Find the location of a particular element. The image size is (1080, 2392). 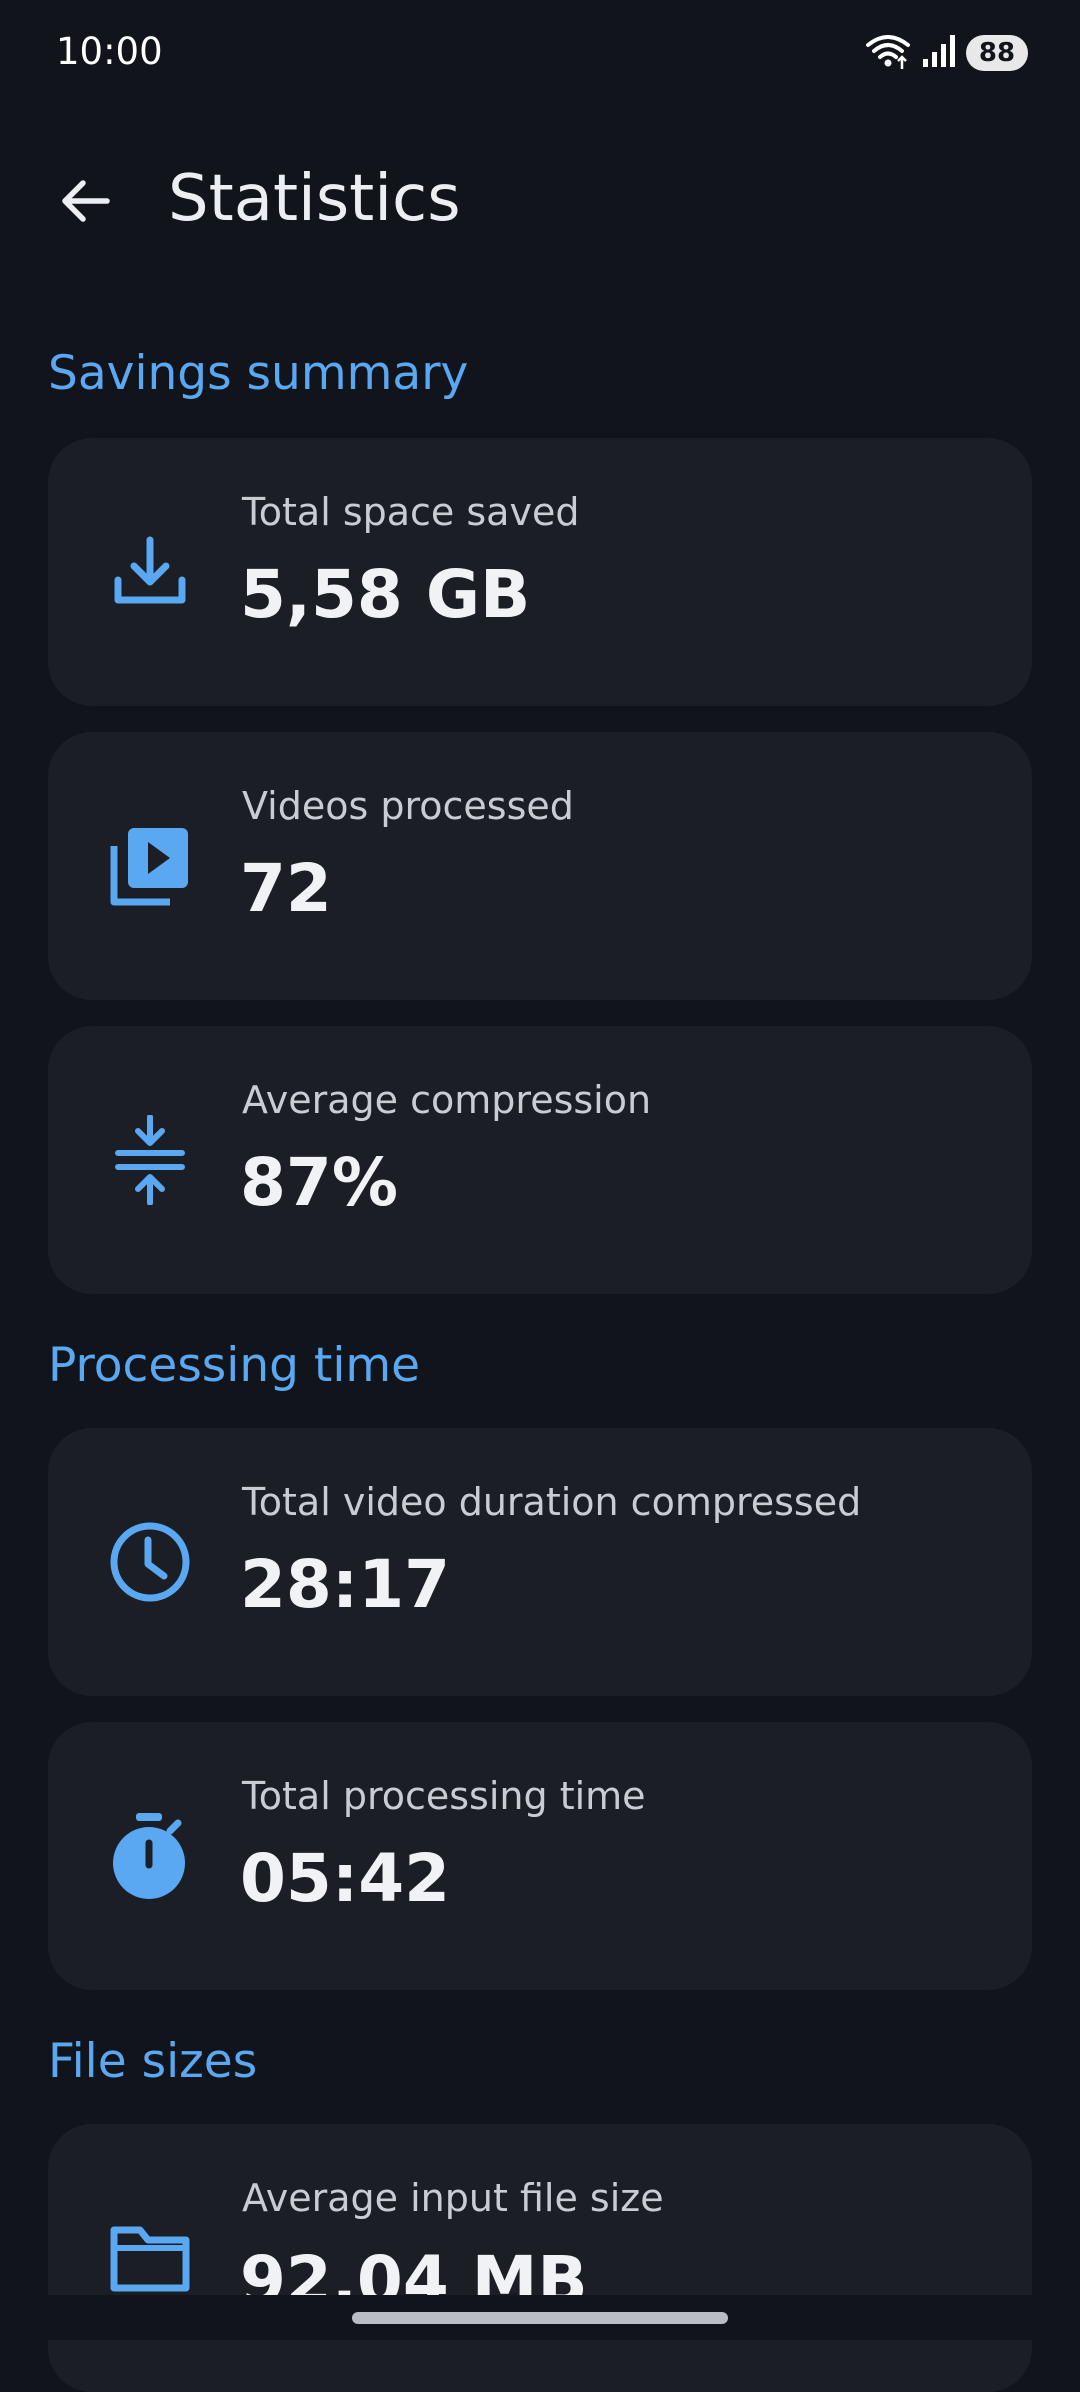

back-button is located at coordinates (85, 203).